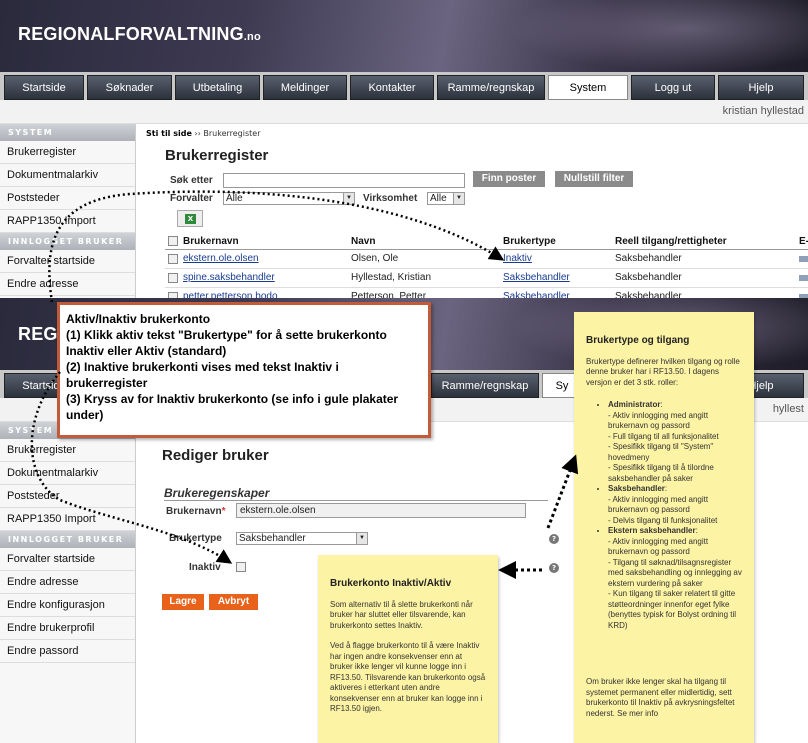  Describe the element at coordinates (344, 180) in the screenshot. I see `search-input` at that location.